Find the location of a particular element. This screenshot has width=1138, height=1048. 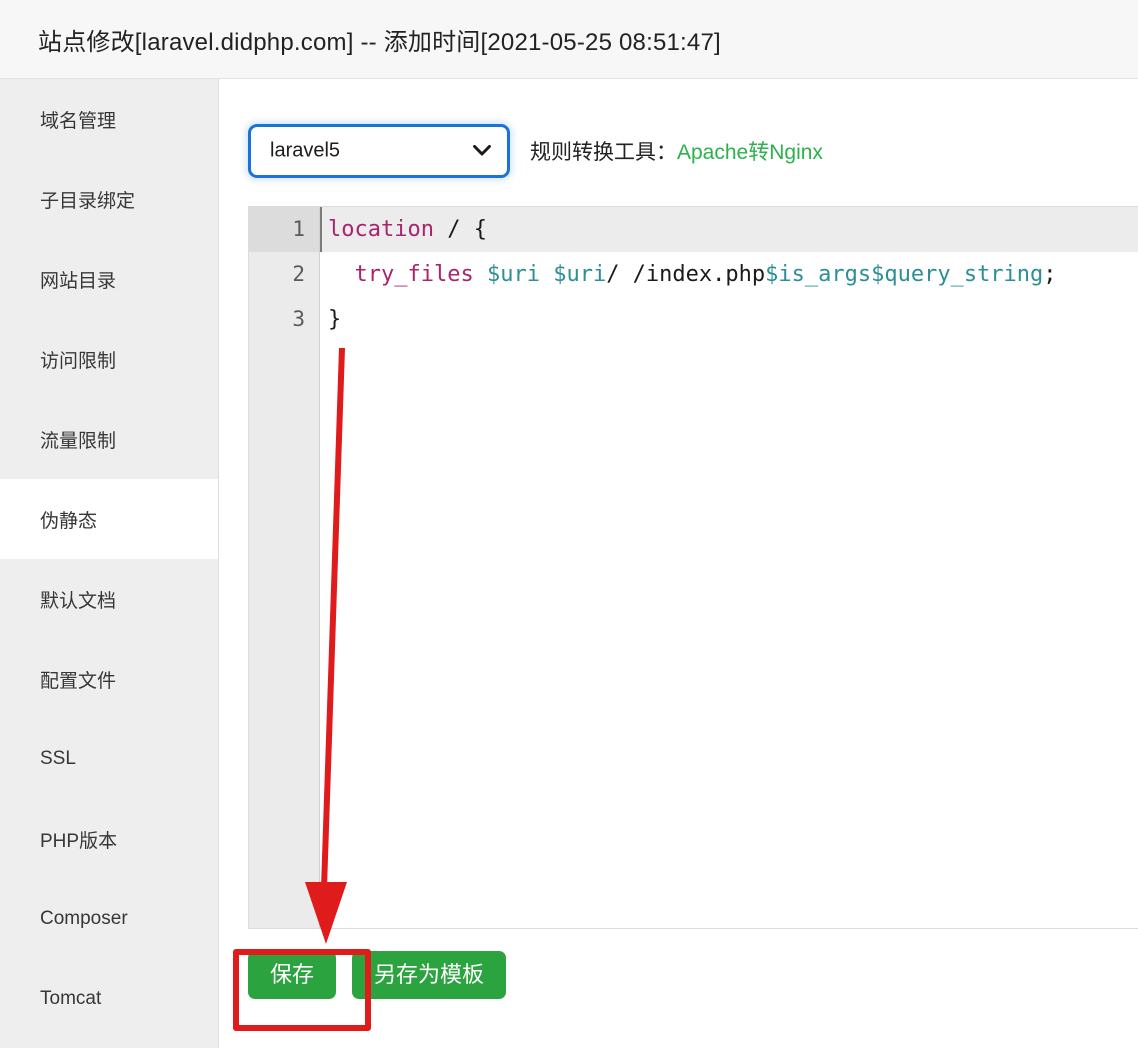

code-token: } is located at coordinates (335, 319).